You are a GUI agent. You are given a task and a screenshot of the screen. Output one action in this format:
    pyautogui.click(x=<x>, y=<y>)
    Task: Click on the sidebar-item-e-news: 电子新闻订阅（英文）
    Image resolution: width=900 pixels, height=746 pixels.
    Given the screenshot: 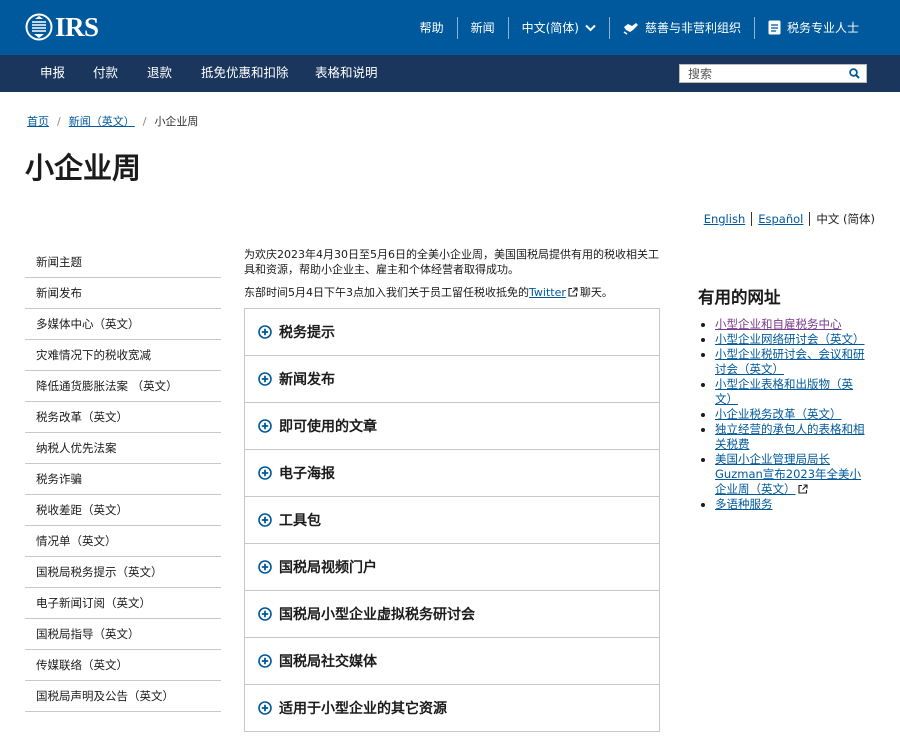 What is the action you would take?
    pyautogui.click(x=123, y=603)
    